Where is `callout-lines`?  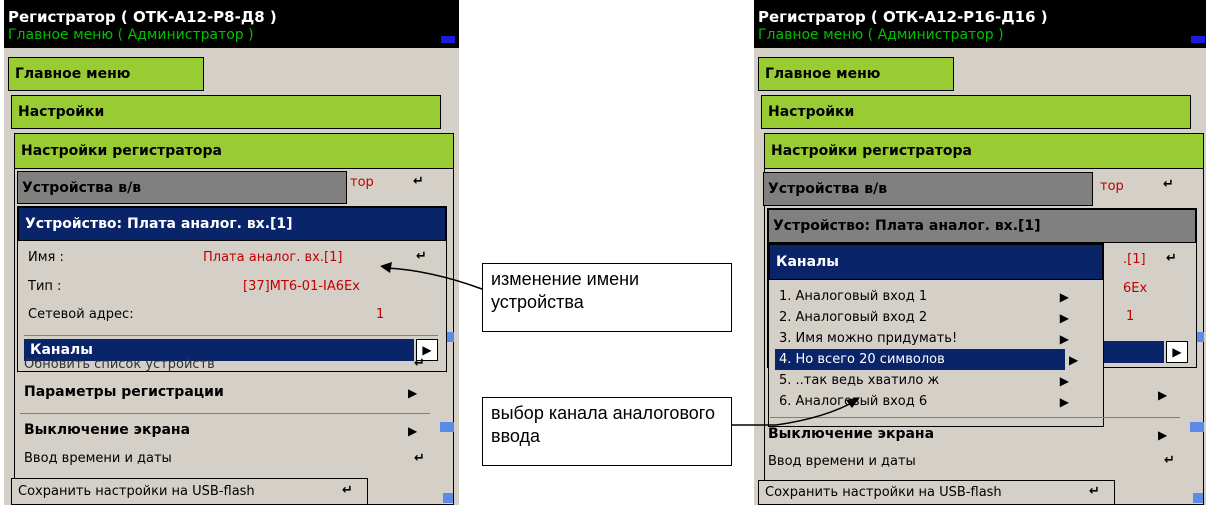 callout-lines is located at coordinates (620, 344).